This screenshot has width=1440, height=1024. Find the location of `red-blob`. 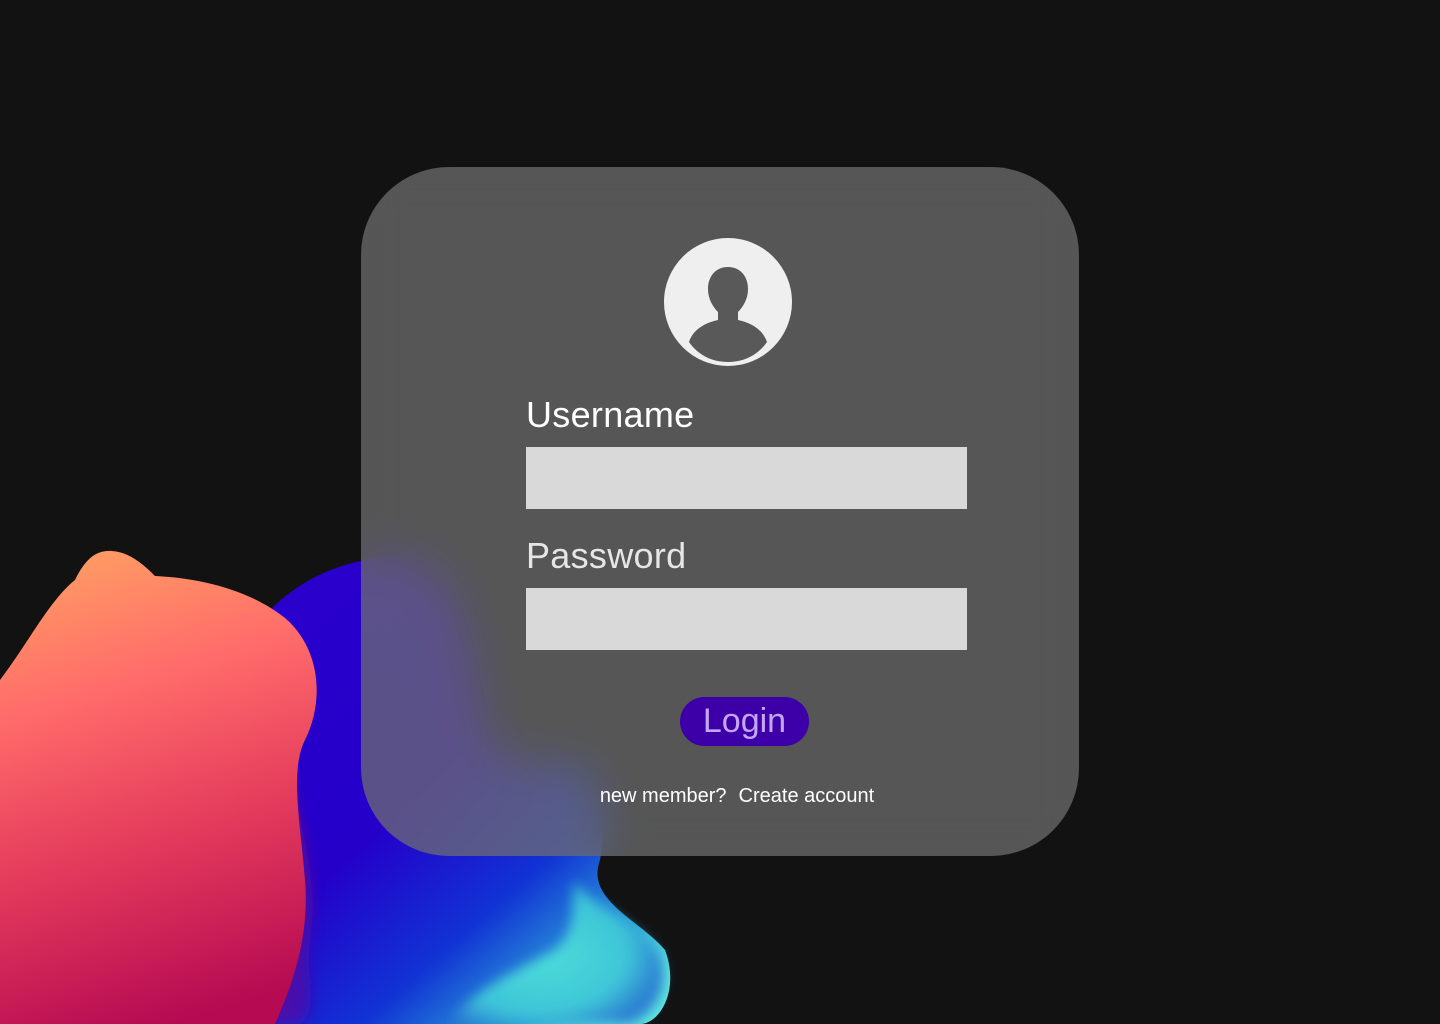

red-blob is located at coordinates (158, 787).